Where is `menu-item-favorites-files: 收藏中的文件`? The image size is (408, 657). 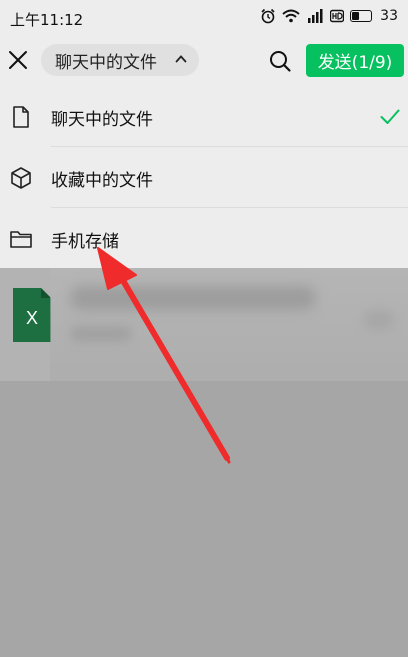 menu-item-favorites-files: 收藏中的文件 is located at coordinates (204, 177).